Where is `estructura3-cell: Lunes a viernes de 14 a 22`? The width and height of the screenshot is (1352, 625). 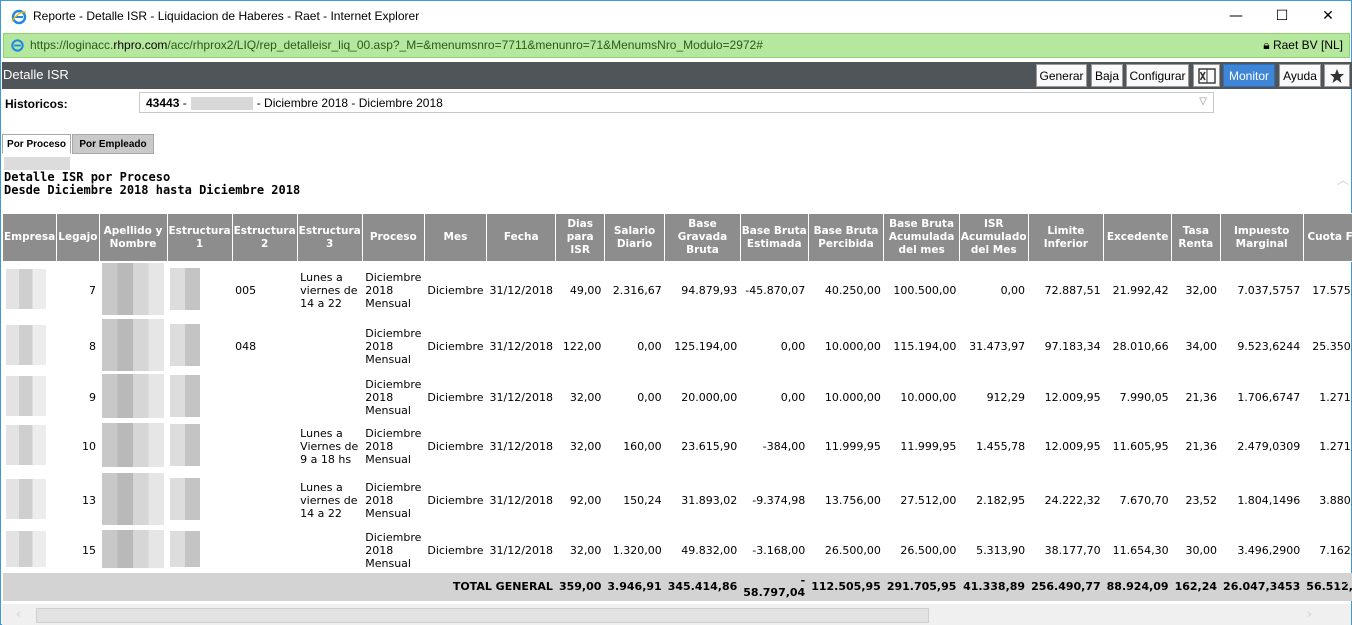
estructura3-cell: Lunes a viernes de 14 a 22 is located at coordinates (329, 290).